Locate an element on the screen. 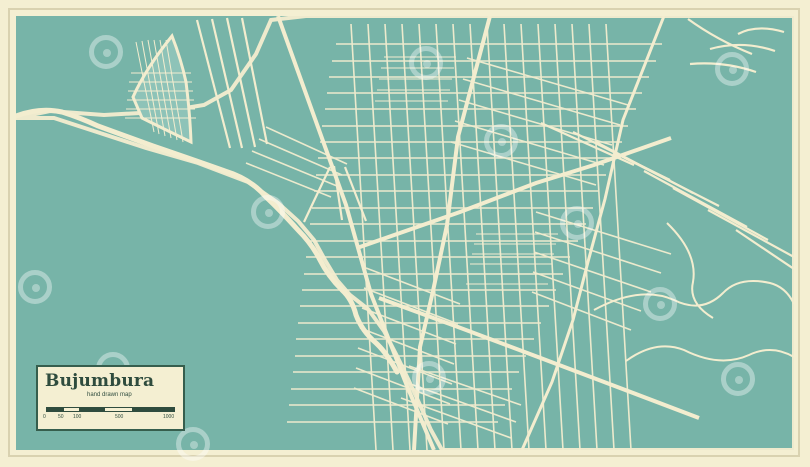 Image resolution: width=810 pixels, height=467 pixels. scale-label: 1000 is located at coordinates (169, 417).